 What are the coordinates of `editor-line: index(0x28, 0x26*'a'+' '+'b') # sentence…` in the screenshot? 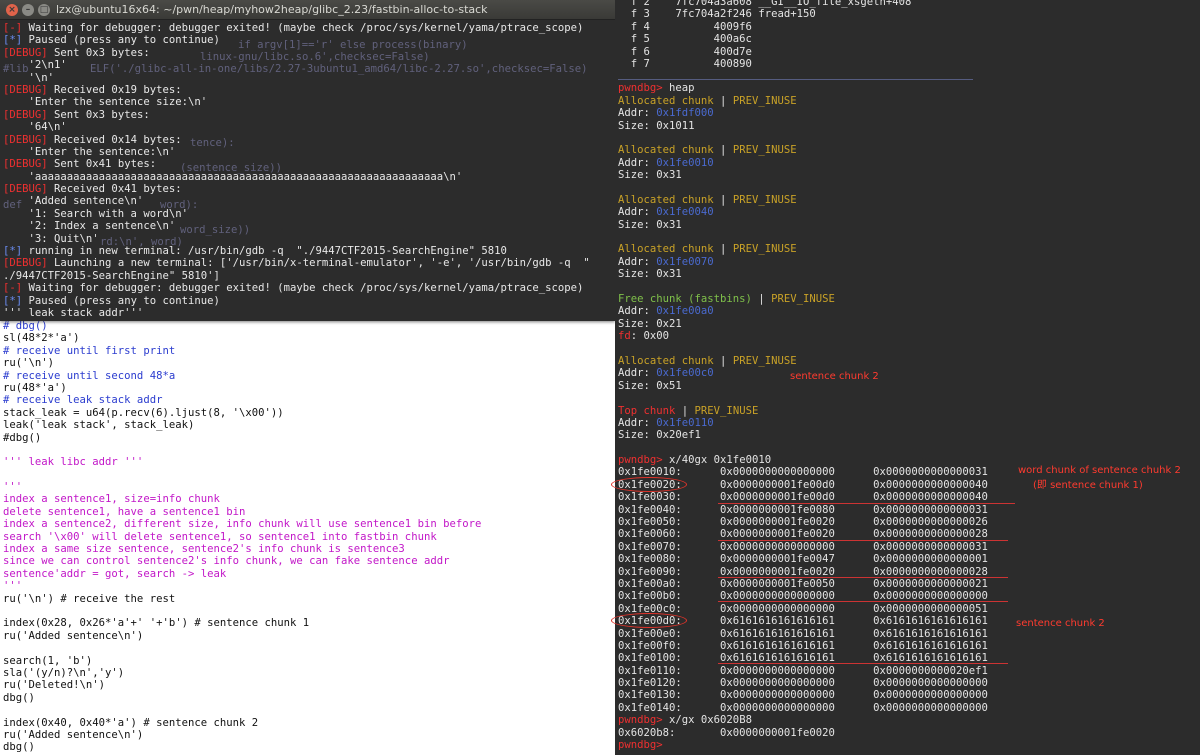 It's located at (156, 623).